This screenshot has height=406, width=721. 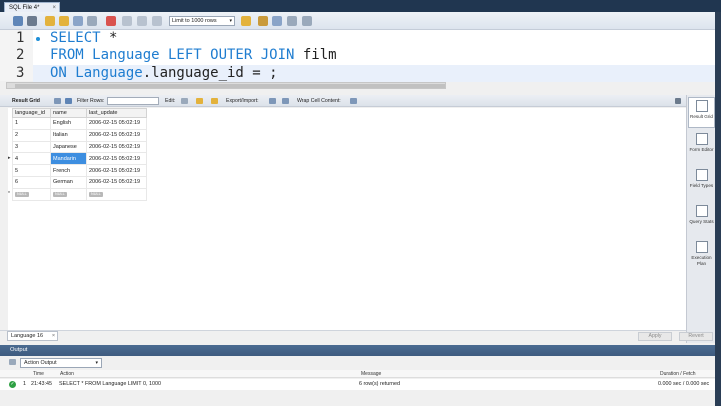 What do you see at coordinates (172, 55) in the screenshot?
I see `keyword: FROM Language LEFT OUTER JOIN` at bounding box center [172, 55].